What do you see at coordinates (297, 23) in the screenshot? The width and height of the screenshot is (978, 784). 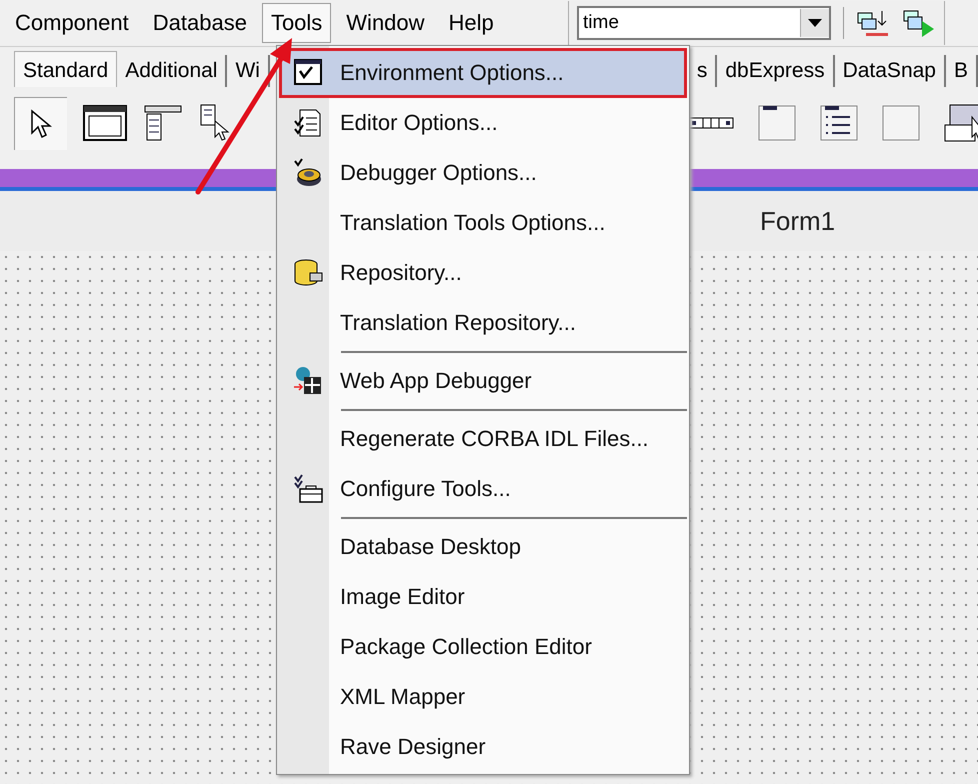 I see `menu-item: Tools` at bounding box center [297, 23].